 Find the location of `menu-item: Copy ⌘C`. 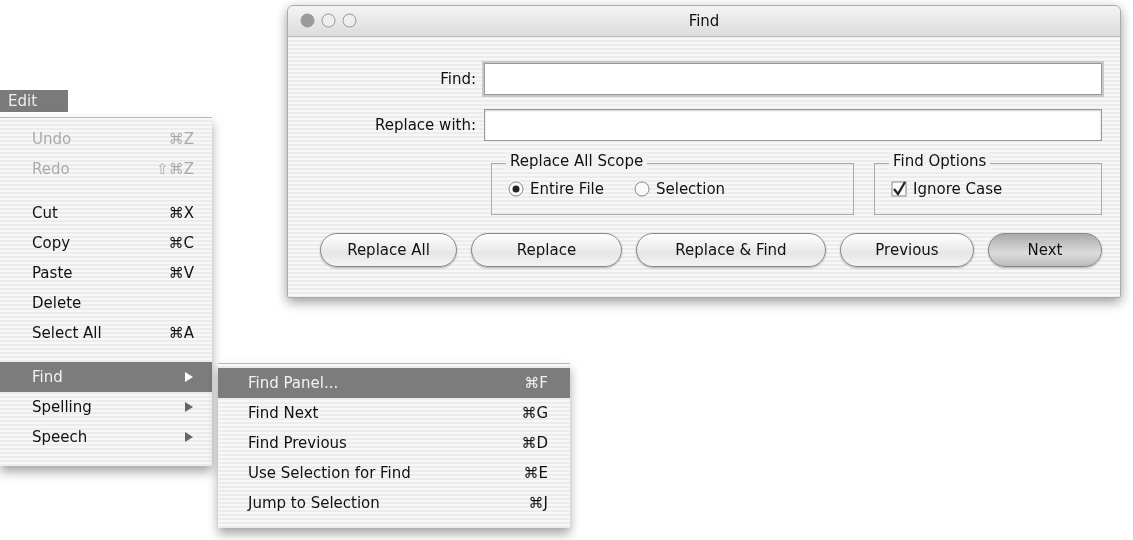

menu-item: Copy ⌘C is located at coordinates (106, 243).